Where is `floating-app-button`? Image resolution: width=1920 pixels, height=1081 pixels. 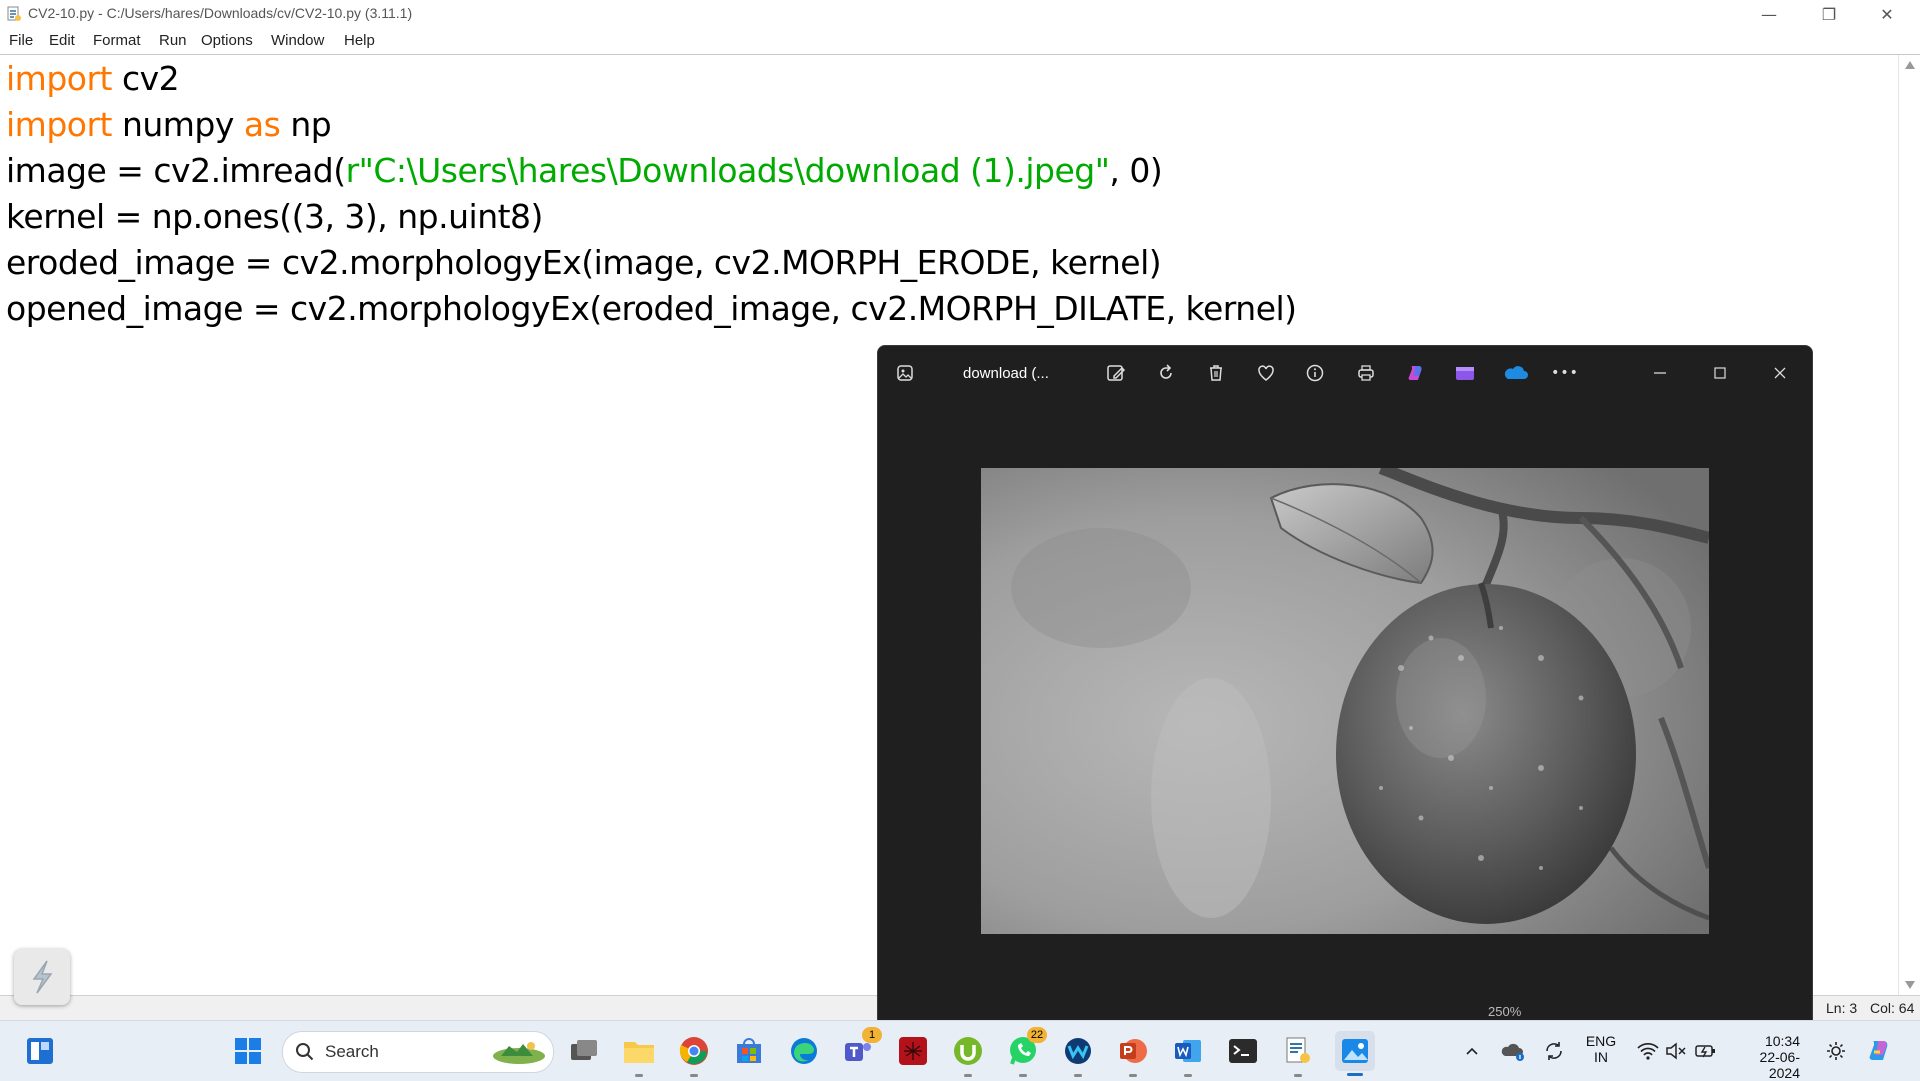 floating-app-button is located at coordinates (42, 977).